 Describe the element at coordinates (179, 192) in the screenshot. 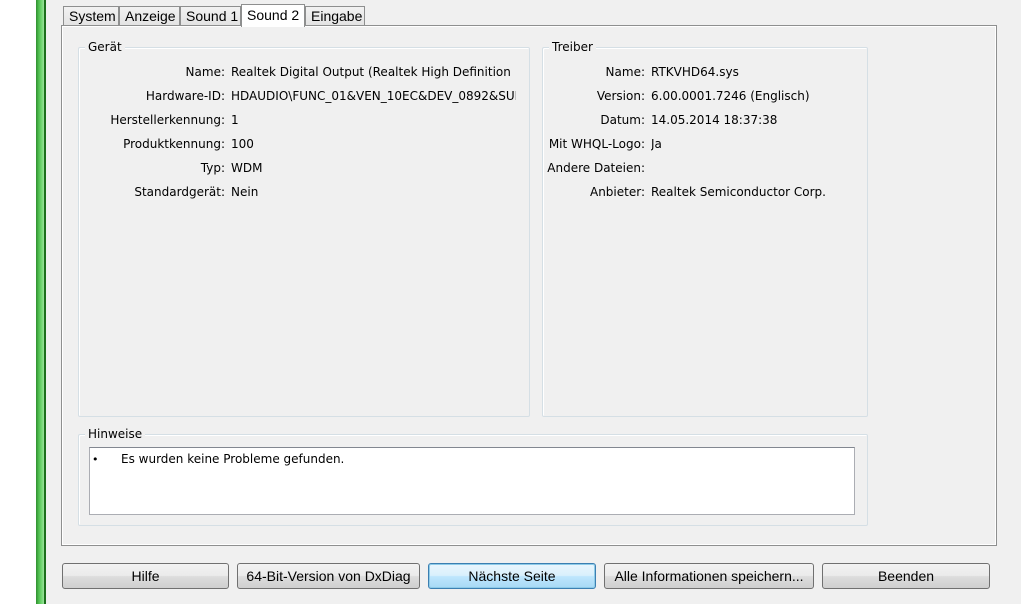

I see `device-default-label: Standardgerät:` at that location.